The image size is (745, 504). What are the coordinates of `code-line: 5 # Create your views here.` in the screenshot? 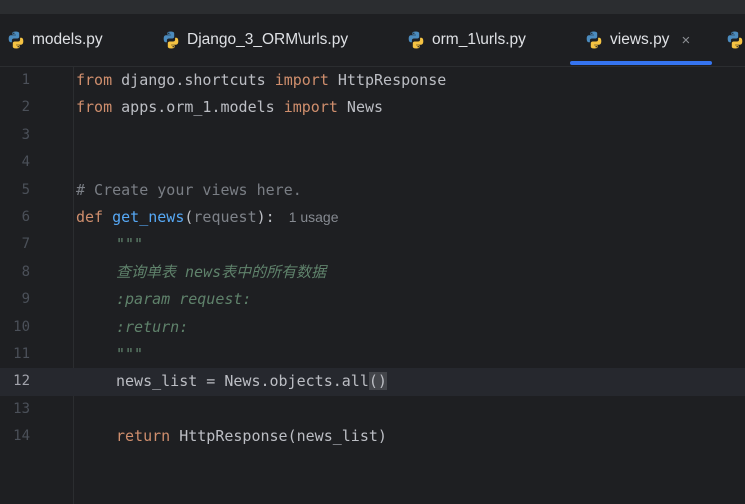 It's located at (372, 190).